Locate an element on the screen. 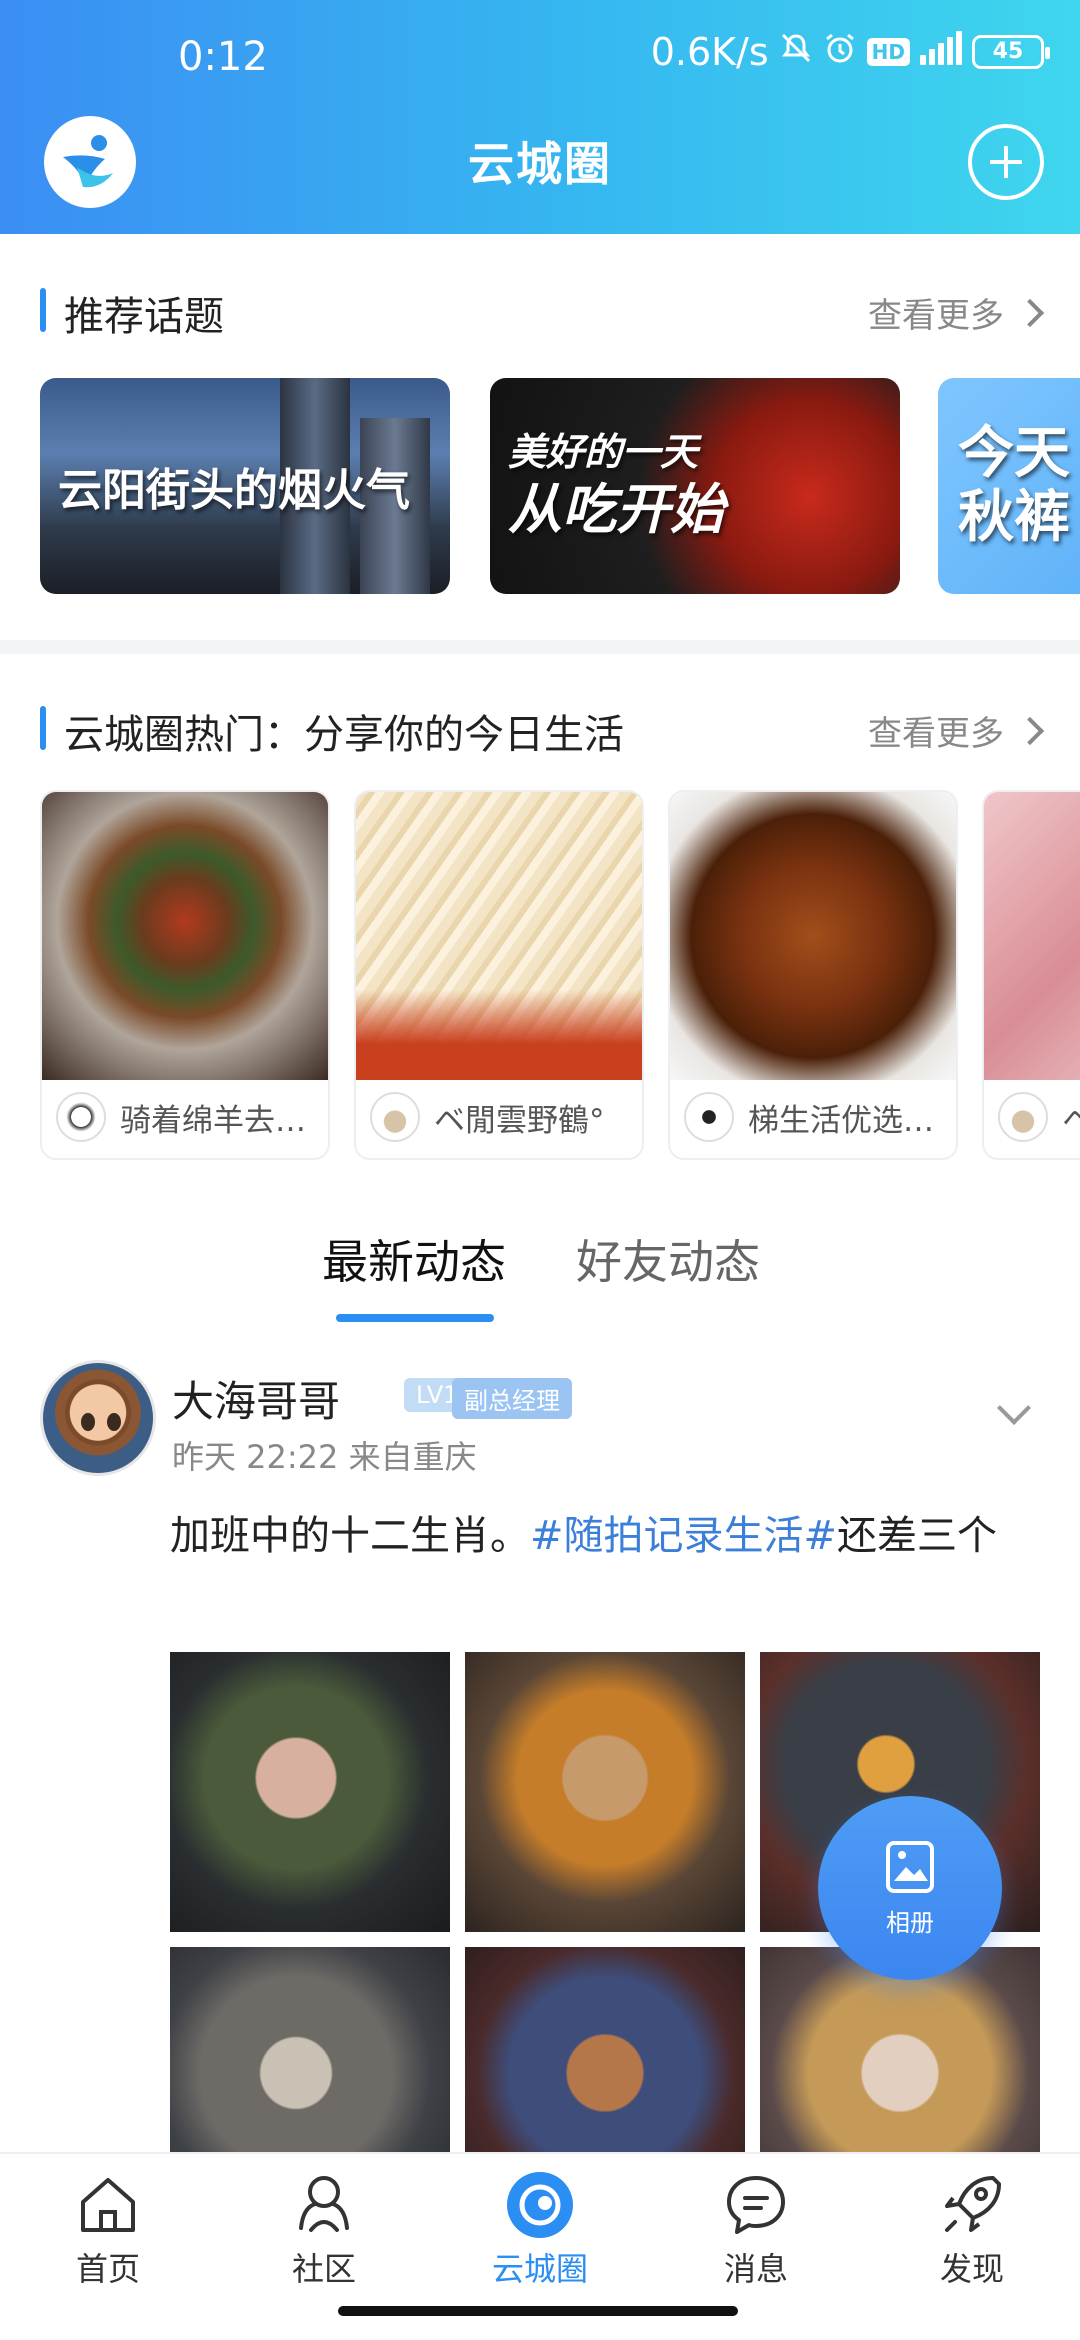 This screenshot has width=1080, height=2340. home-icon is located at coordinates (108, 2205).